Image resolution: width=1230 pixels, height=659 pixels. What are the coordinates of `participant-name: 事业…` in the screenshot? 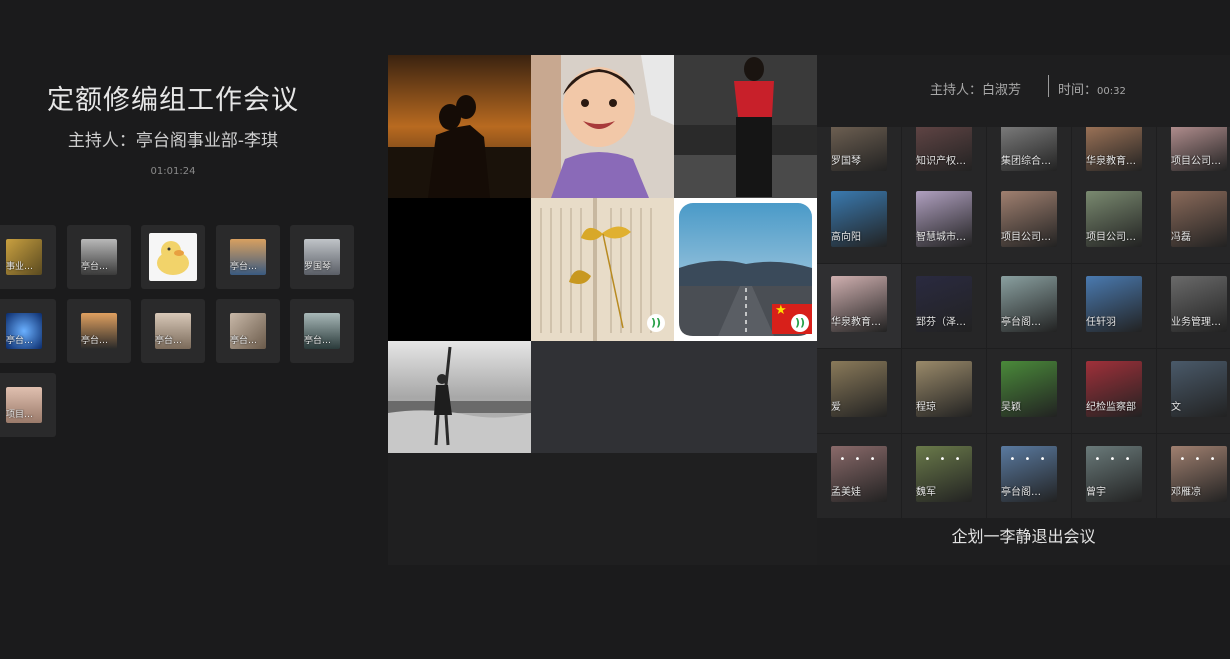 It's located at (20, 267).